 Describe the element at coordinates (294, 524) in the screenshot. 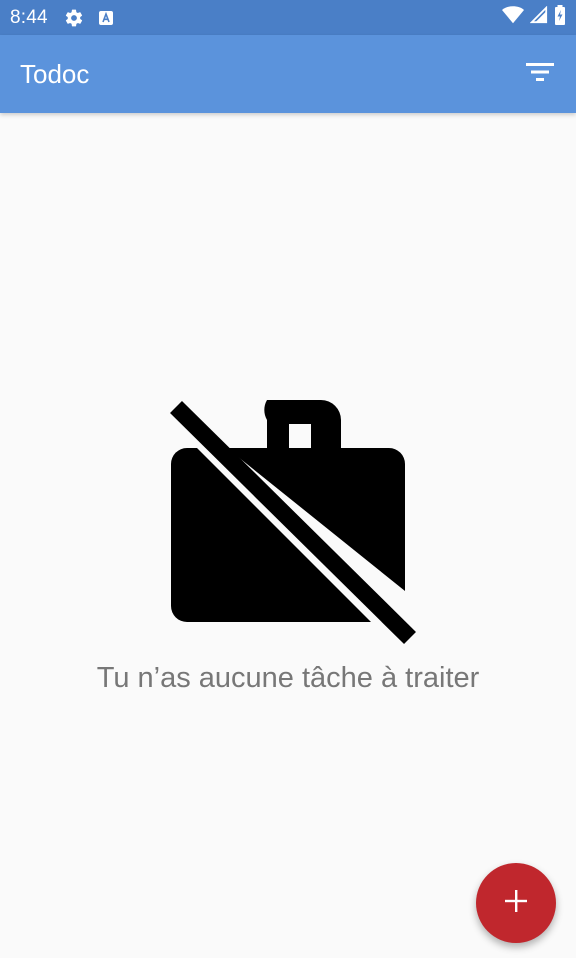

I see `work-off-icon` at that location.